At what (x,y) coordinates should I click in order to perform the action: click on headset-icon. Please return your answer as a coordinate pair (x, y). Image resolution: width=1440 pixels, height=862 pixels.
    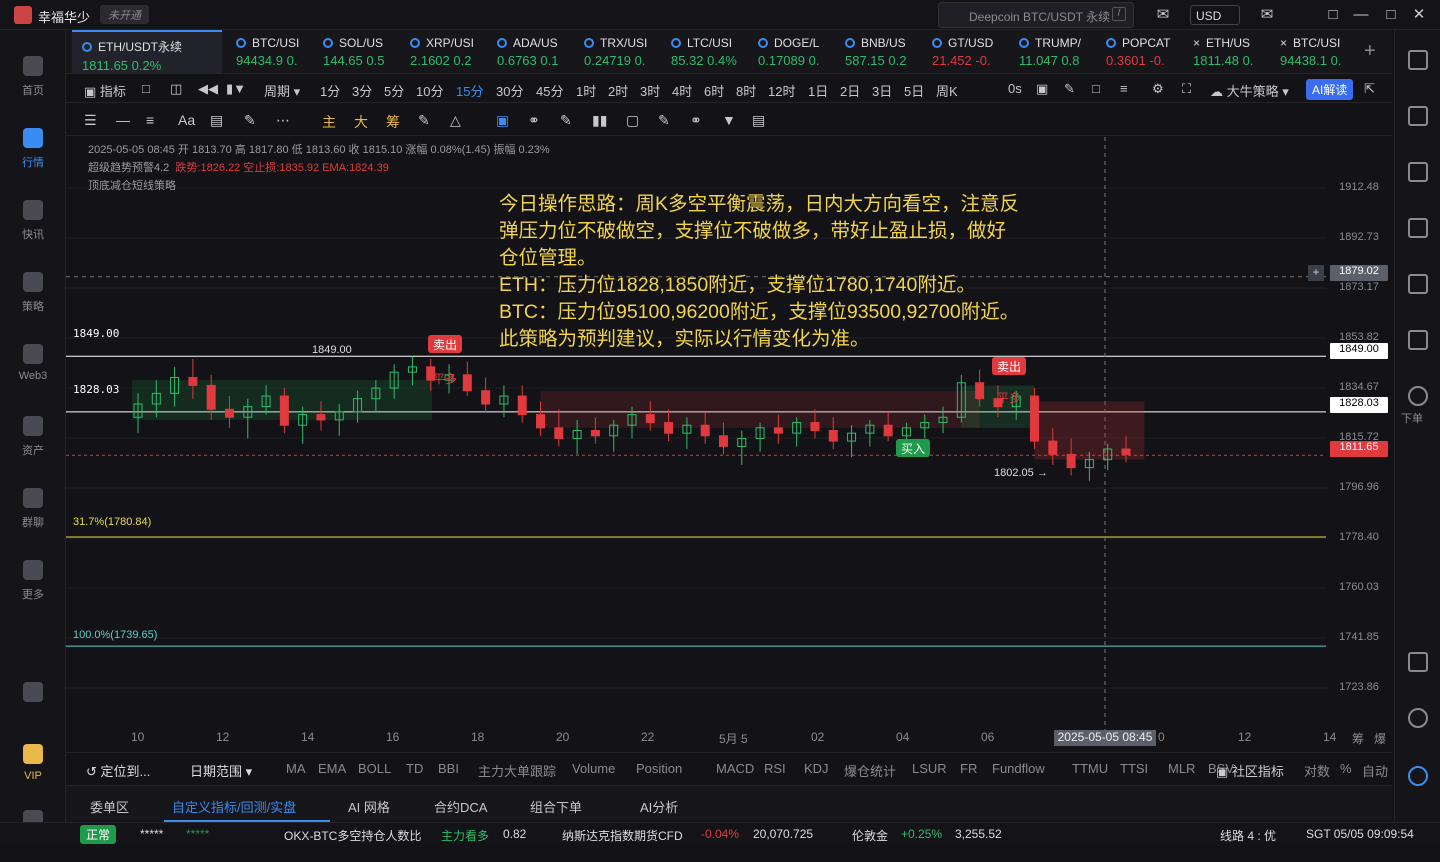
    Looking at the image, I should click on (1418, 718).